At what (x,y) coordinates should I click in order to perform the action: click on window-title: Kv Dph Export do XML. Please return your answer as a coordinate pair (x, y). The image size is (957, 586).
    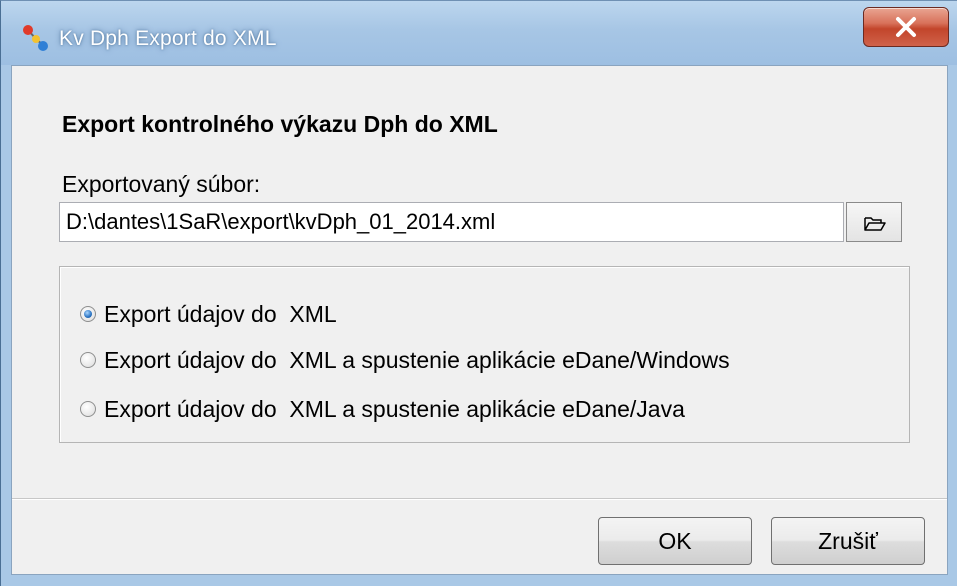
    Looking at the image, I should click on (168, 38).